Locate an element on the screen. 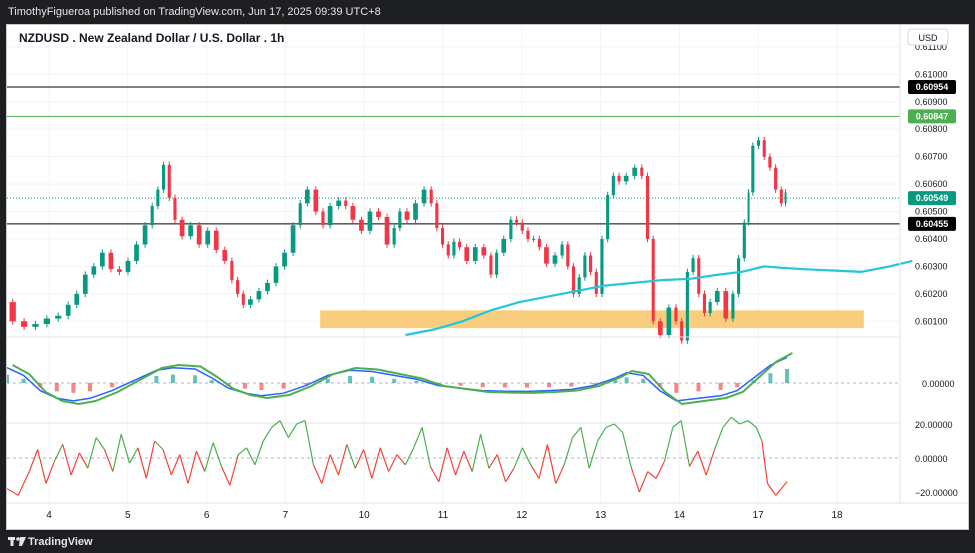 The image size is (975, 553). price-badge-label-3: 0.60549 is located at coordinates (932, 198).